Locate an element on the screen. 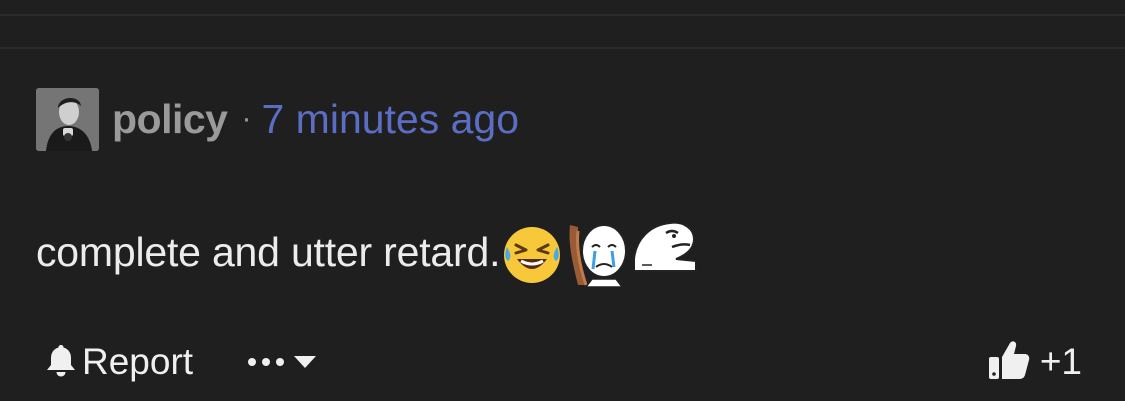  upvote-button: +1 is located at coordinates (1035, 362).